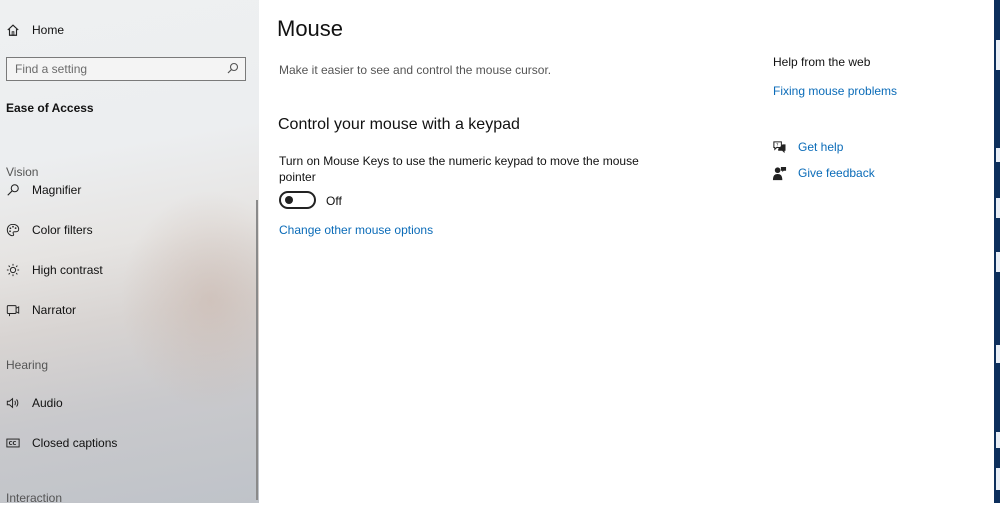 This screenshot has width=1000, height=521. I want to click on sidebar-category-heading: Ease of Access, so click(50, 108).